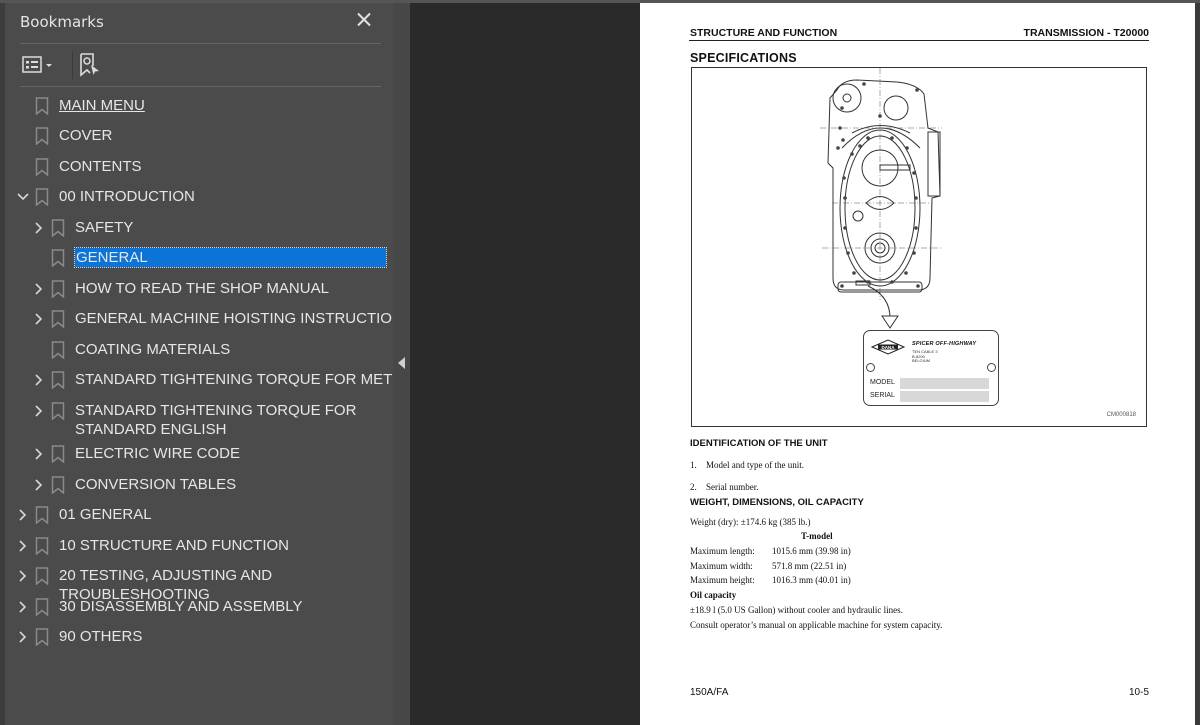 This screenshot has height=725, width=1200. What do you see at coordinates (199, 228) in the screenshot?
I see `bookmark-item: SAFETY` at bounding box center [199, 228].